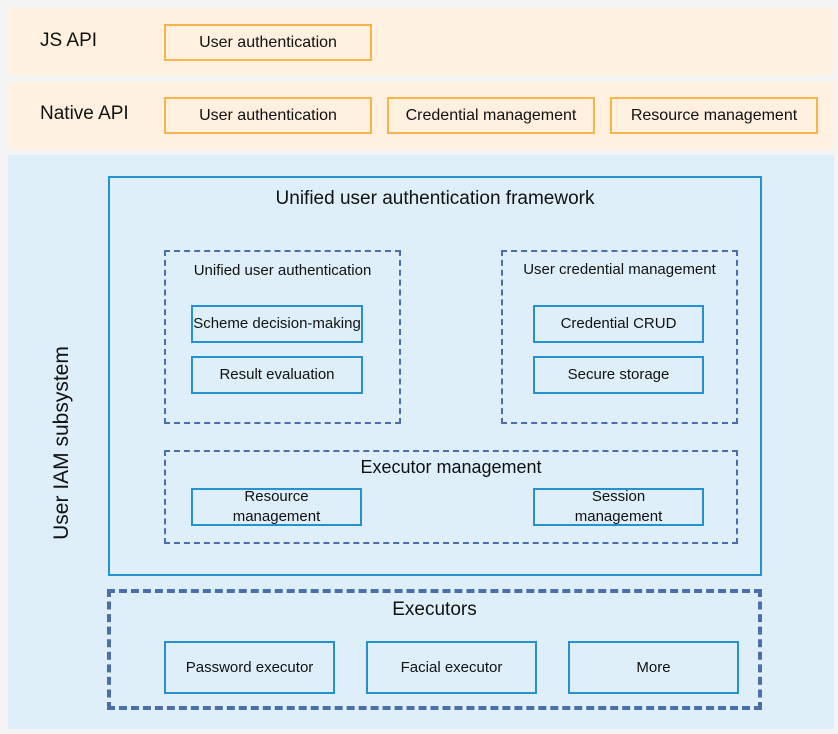  What do you see at coordinates (84, 113) in the screenshot?
I see `native-api-label: Native API` at bounding box center [84, 113].